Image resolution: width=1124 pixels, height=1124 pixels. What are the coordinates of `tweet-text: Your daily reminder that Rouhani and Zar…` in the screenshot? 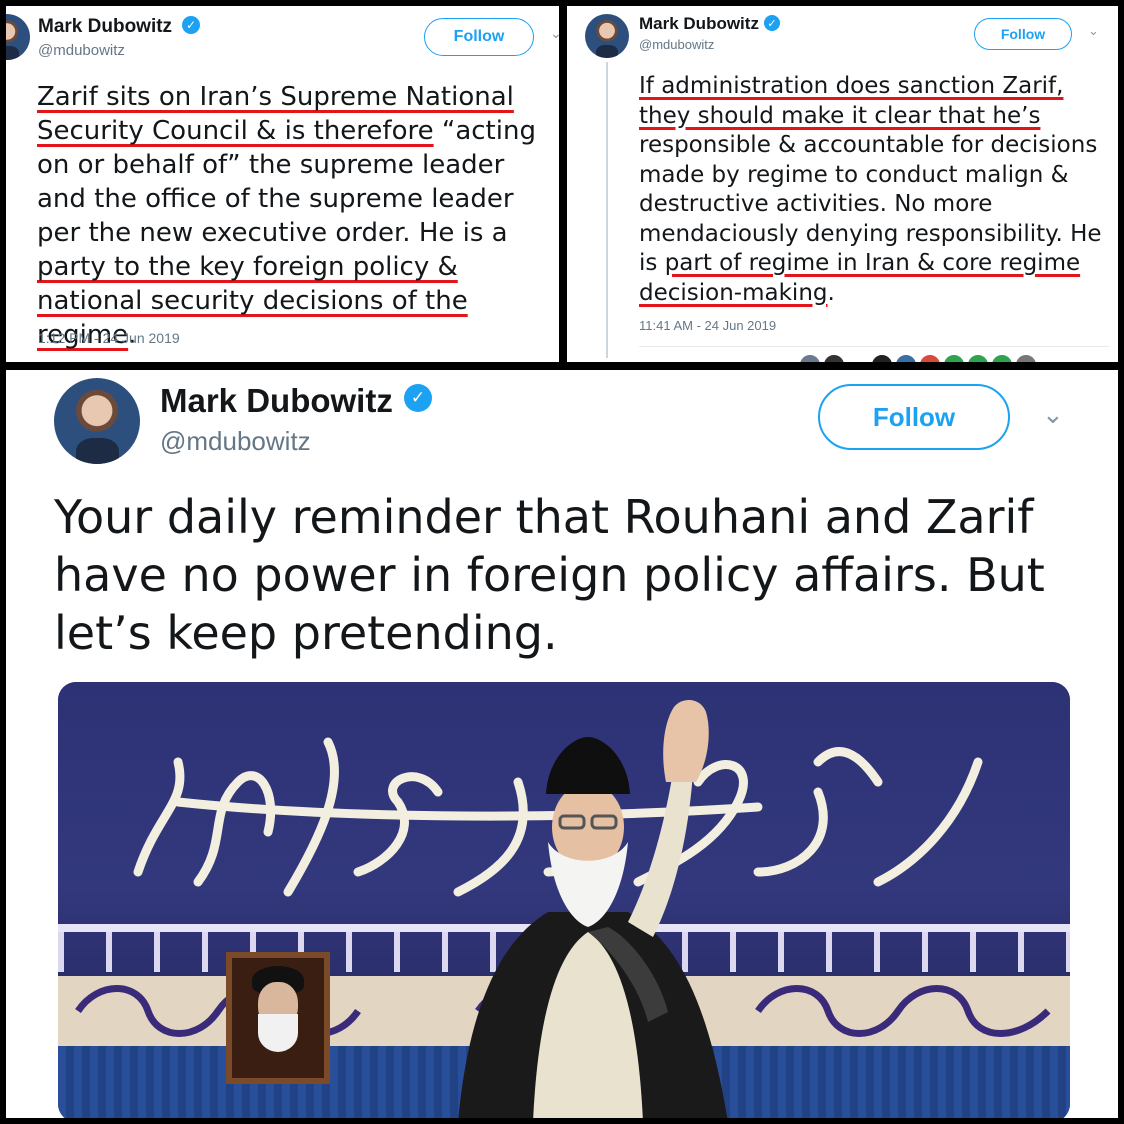 It's located at (564, 575).